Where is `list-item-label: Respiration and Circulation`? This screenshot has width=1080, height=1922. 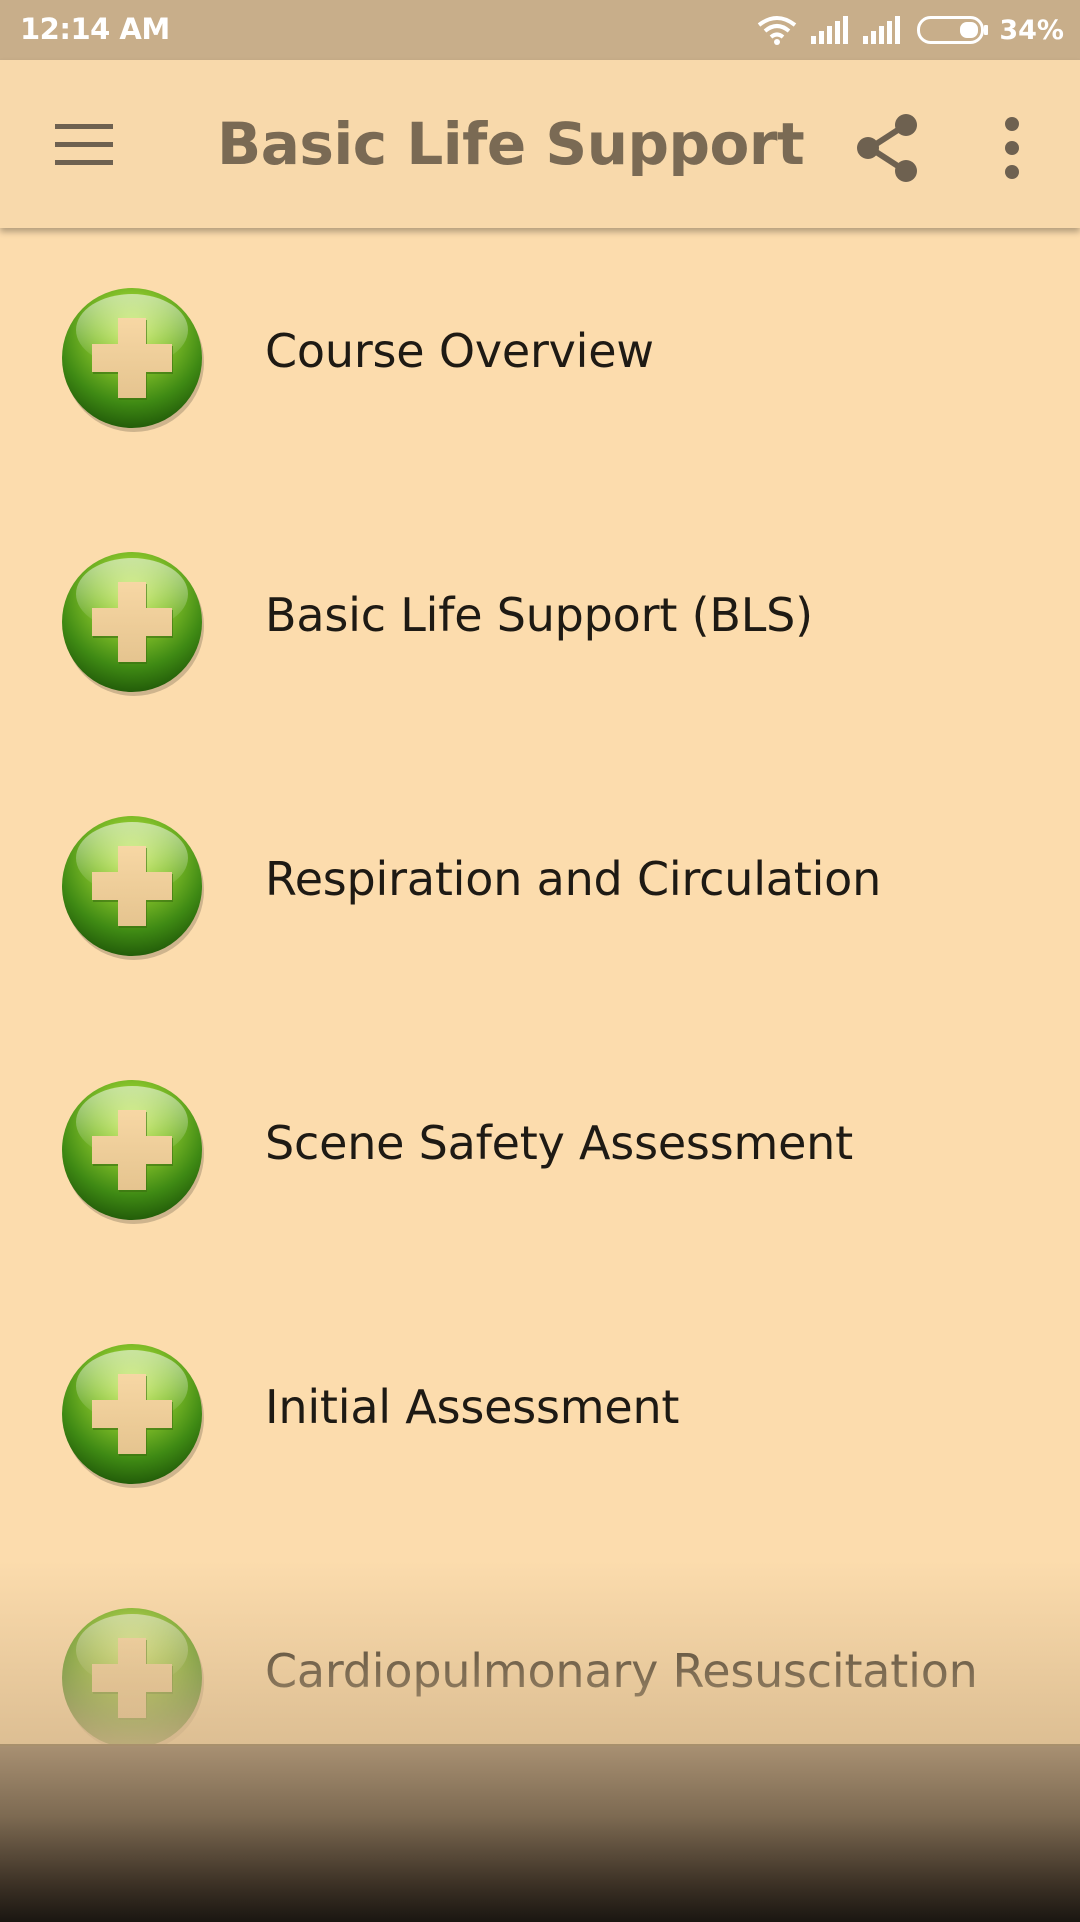 list-item-label: Respiration and Circulation is located at coordinates (573, 879).